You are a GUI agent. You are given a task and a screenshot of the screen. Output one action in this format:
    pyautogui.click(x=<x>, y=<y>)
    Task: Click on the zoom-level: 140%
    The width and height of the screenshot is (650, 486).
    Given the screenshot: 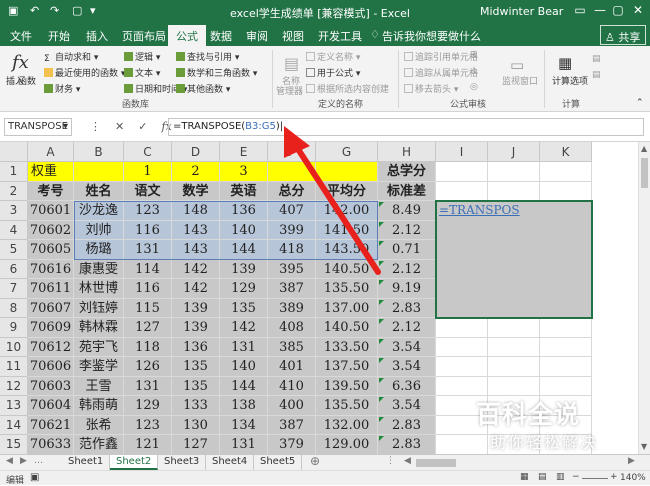 What is the action you would take?
    pyautogui.click(x=633, y=478)
    